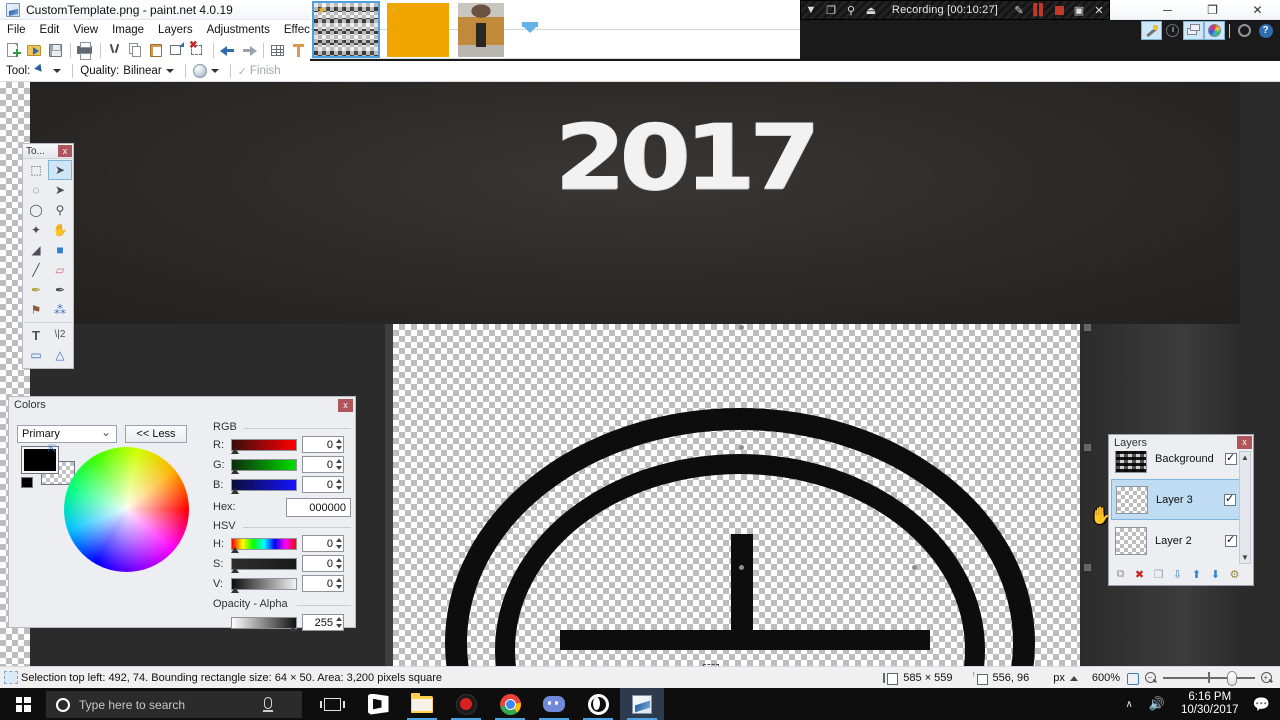 The height and width of the screenshot is (720, 1280). What do you see at coordinates (1087, 327) in the screenshot?
I see `selection-corner-handle` at bounding box center [1087, 327].